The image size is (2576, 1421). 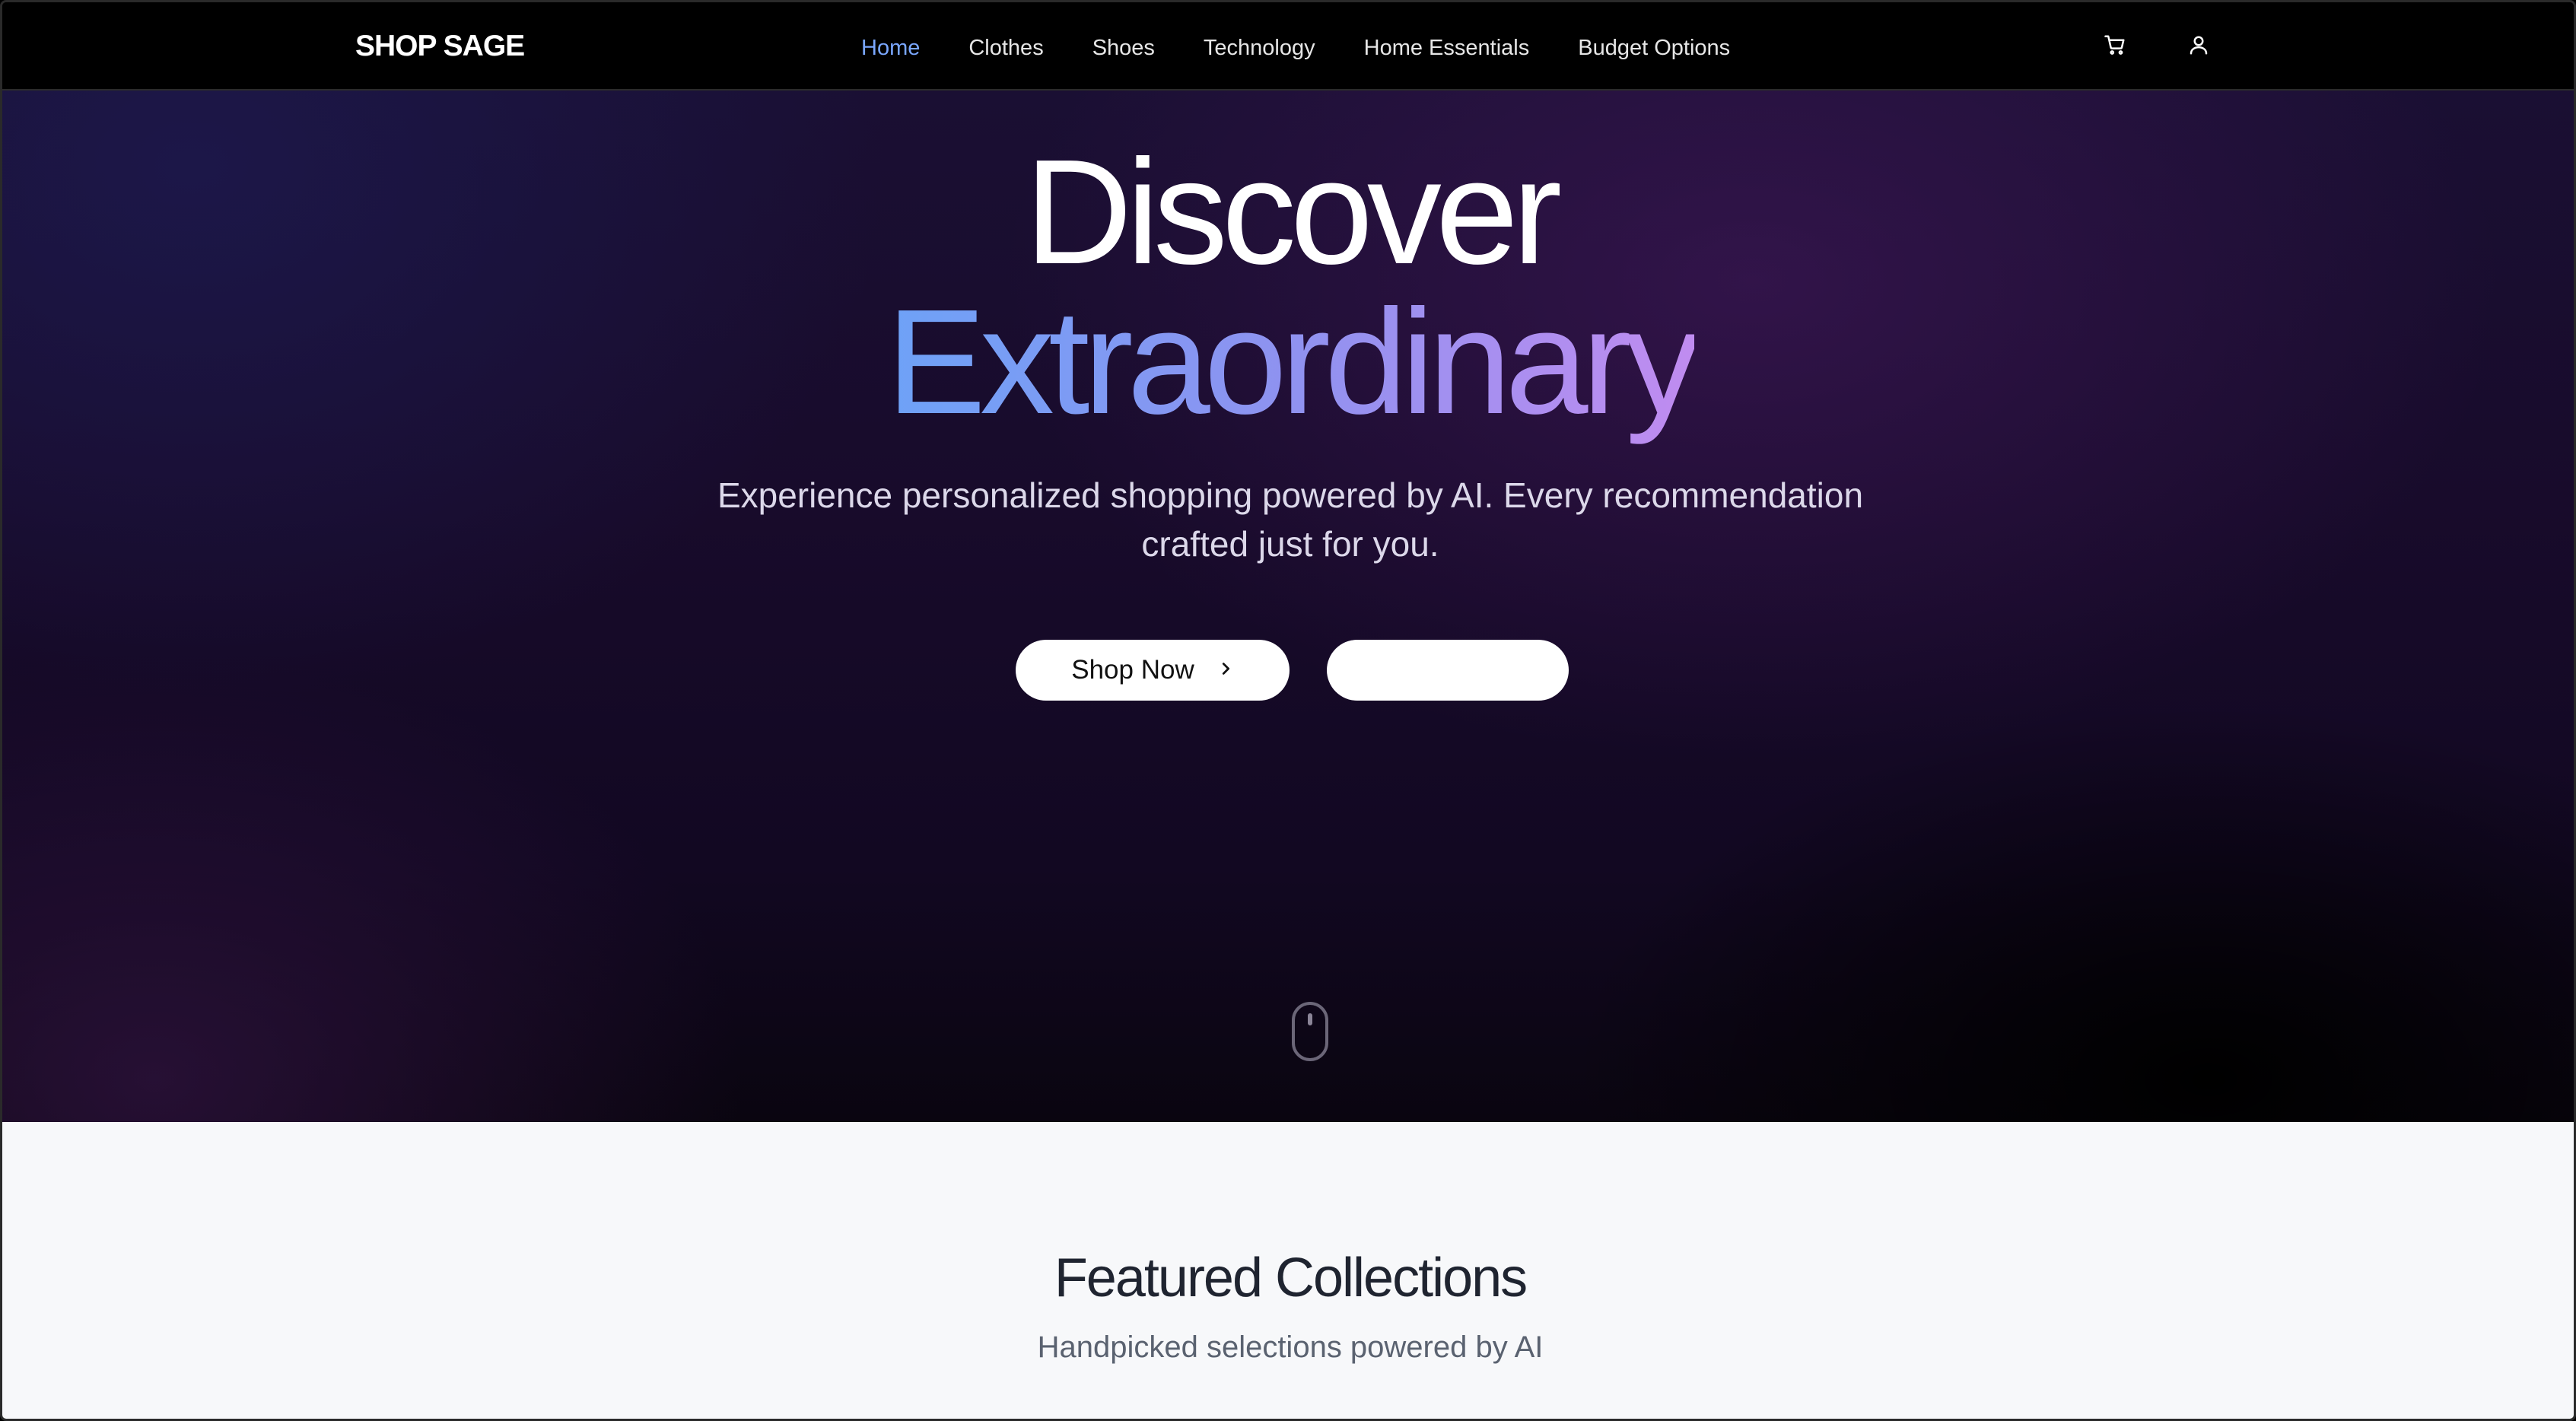 I want to click on chevron-right-icon, so click(x=1225, y=669).